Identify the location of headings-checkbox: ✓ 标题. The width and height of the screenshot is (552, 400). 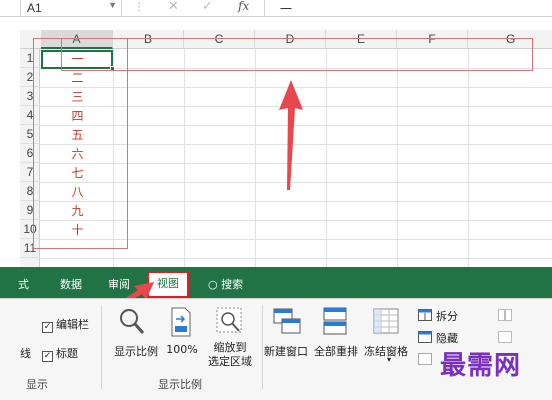
(60, 353).